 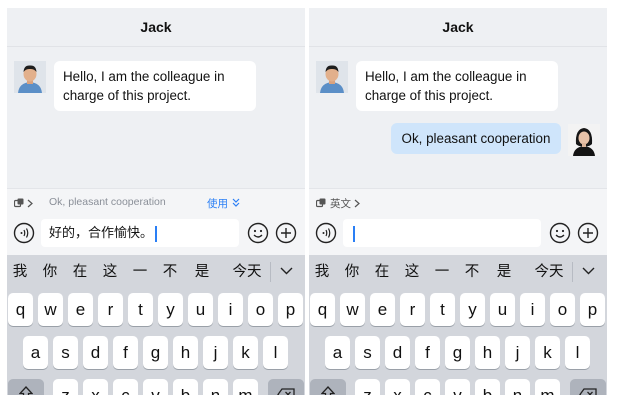 What do you see at coordinates (584, 140) in the screenshot?
I see `user-avatar` at bounding box center [584, 140].